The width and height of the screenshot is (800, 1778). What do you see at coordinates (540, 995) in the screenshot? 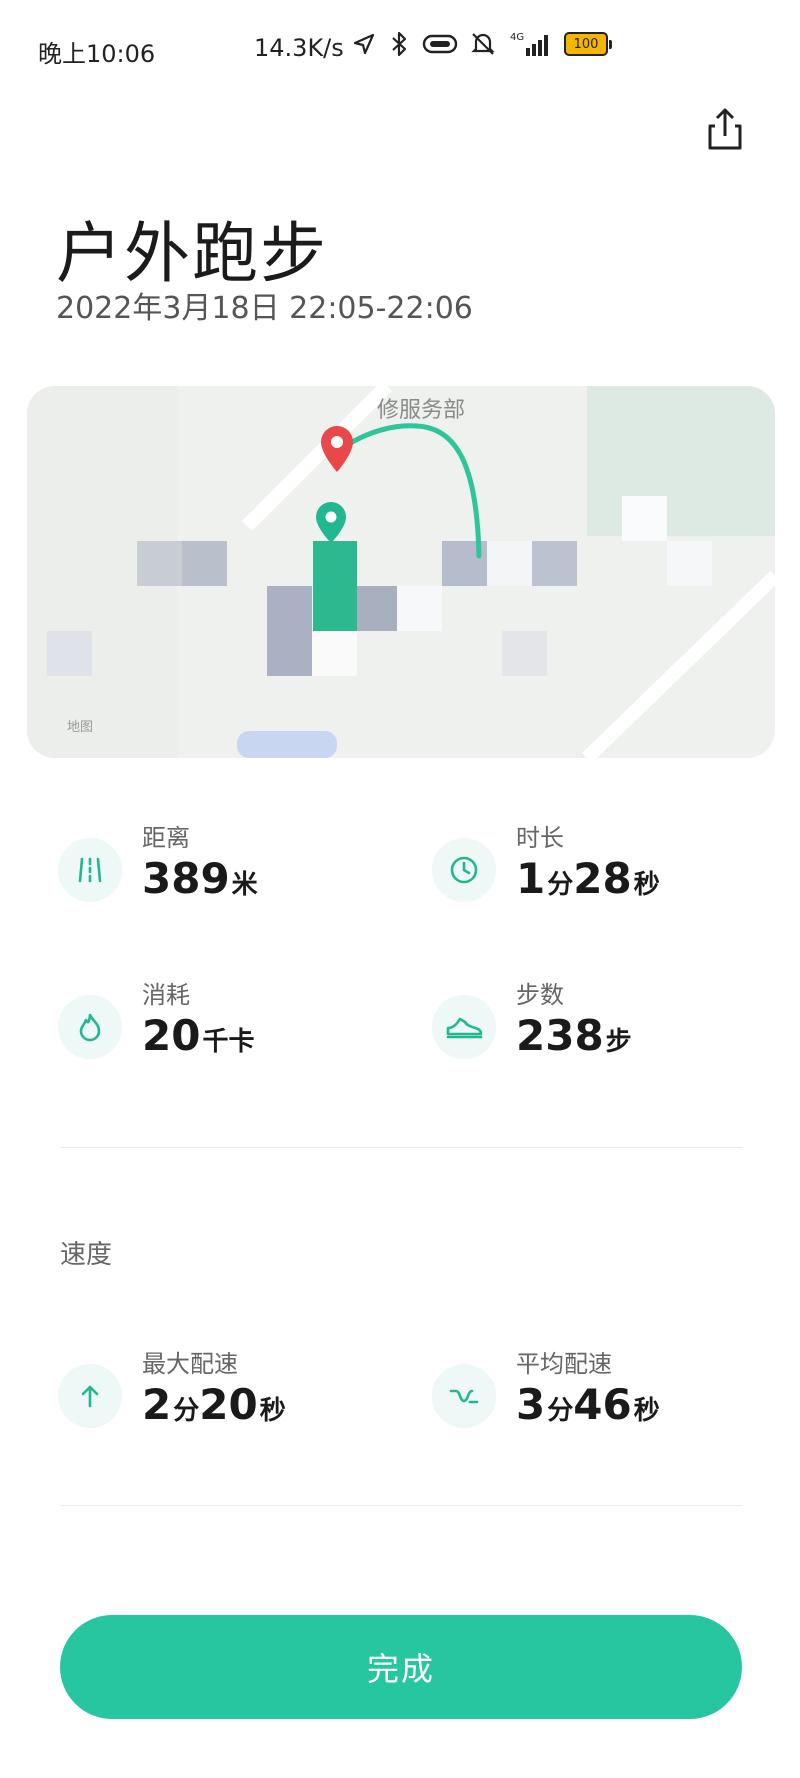
I see `stat-label: 步数` at bounding box center [540, 995].